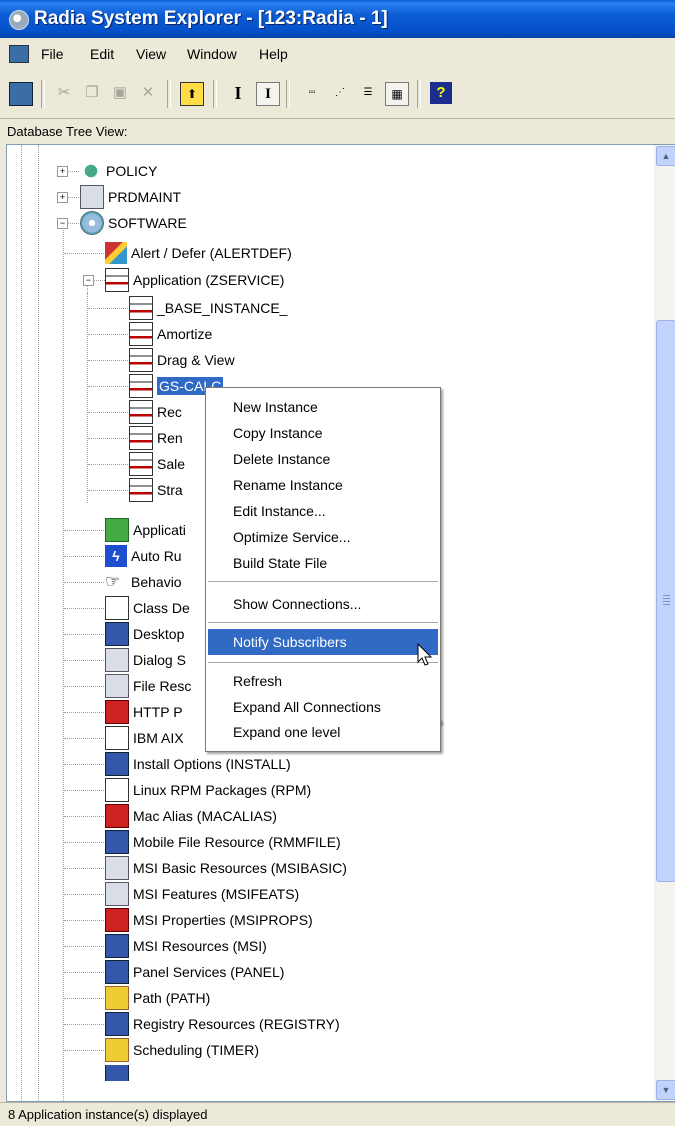 This screenshot has height=1126, width=675. Describe the element at coordinates (368, 93) in the screenshot. I see `list-view-icon: ☰` at that location.